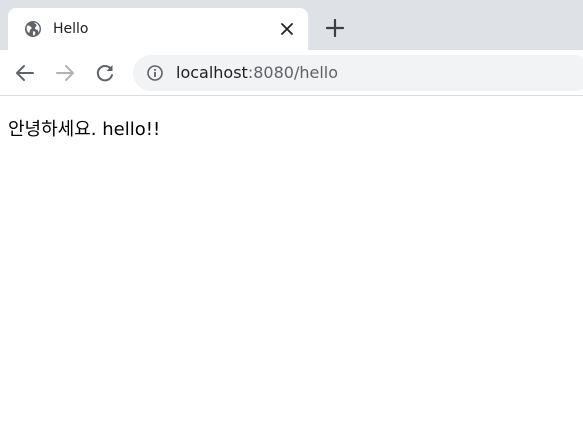 This screenshot has width=583, height=446. I want to click on plus-icon, so click(335, 28).